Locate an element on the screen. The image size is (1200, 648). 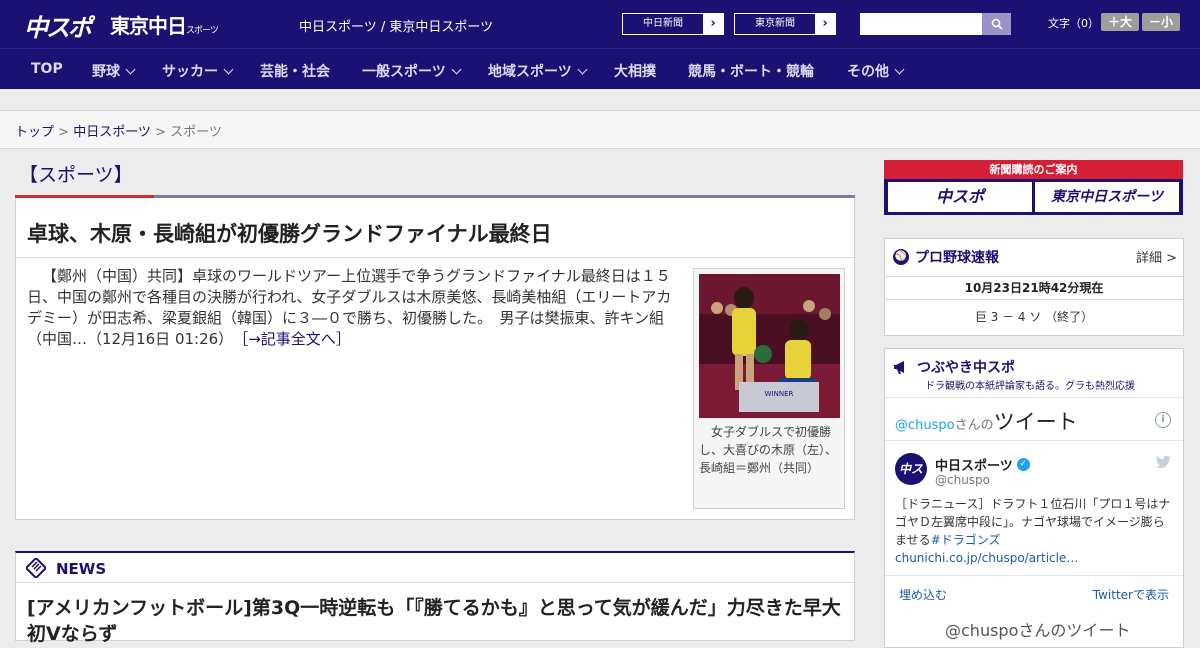
nav-item-racing: 競馬・ボート・競輪 is located at coordinates (751, 71).